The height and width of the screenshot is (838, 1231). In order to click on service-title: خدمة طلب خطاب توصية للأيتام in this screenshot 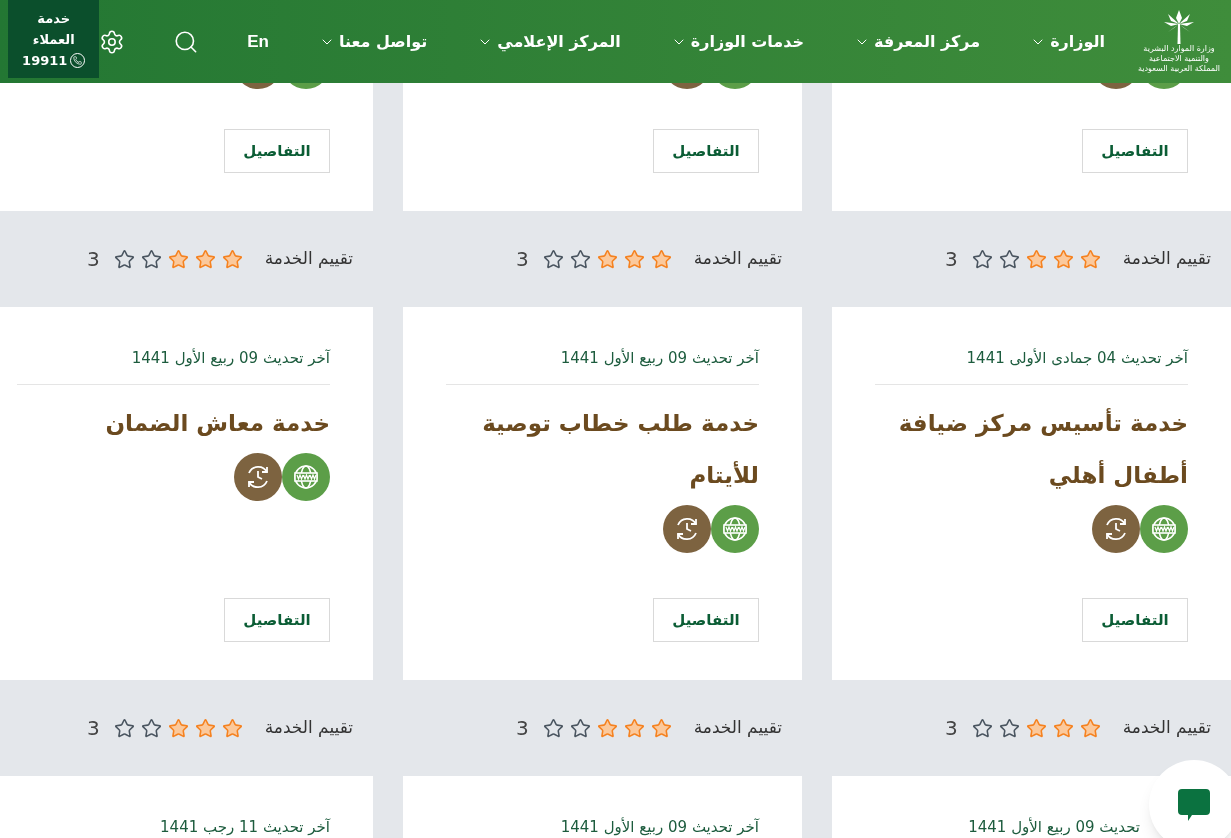, I will do `click(620, 449)`.